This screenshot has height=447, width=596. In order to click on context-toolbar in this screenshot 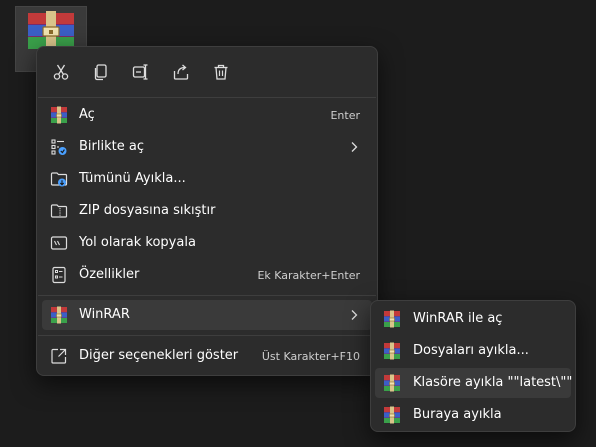, I will do `click(207, 72)`.